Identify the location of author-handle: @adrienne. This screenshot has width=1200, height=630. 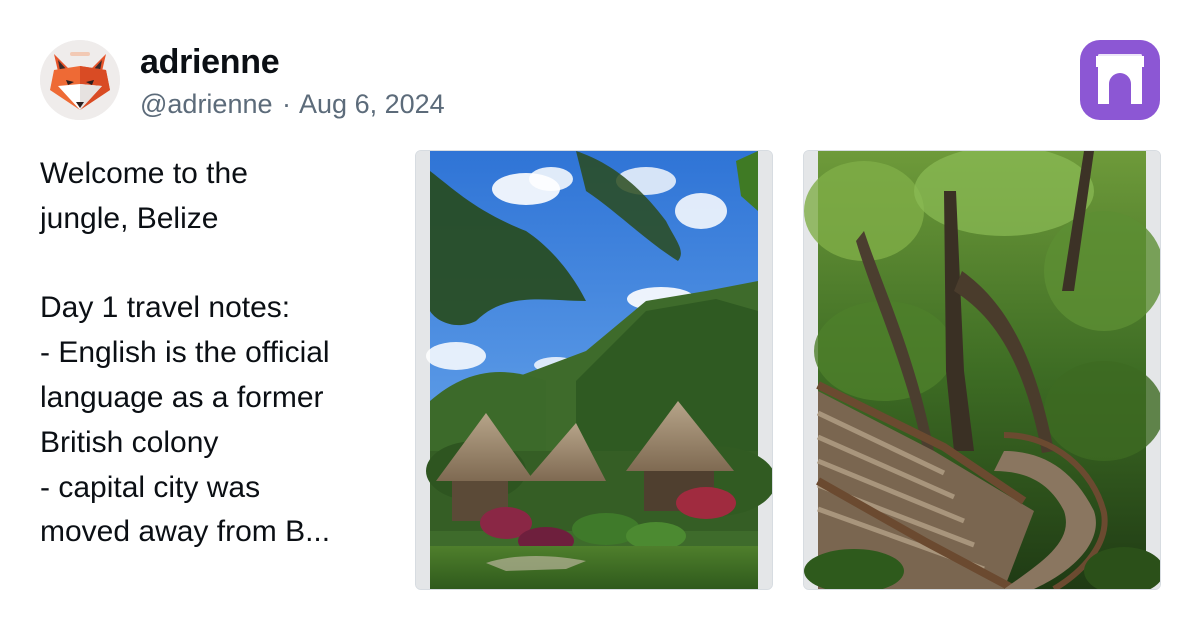
(206, 104).